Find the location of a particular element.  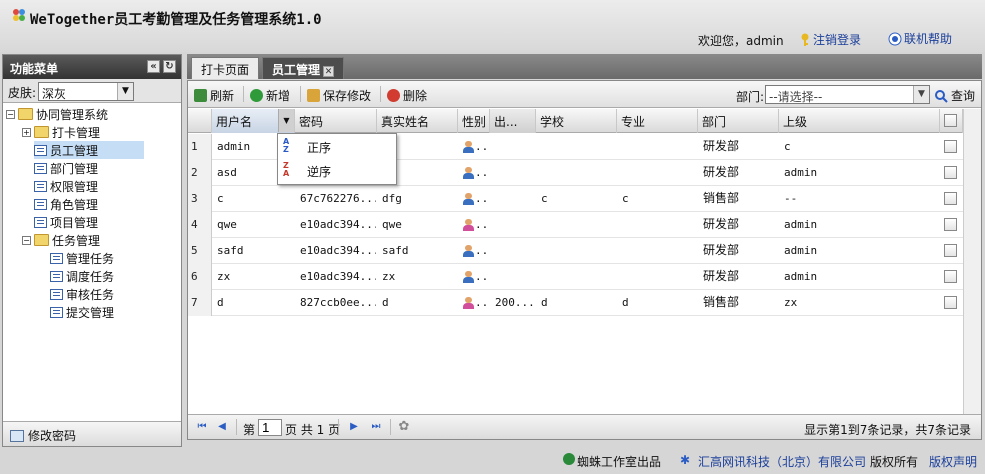

page-number-input is located at coordinates (270, 427).